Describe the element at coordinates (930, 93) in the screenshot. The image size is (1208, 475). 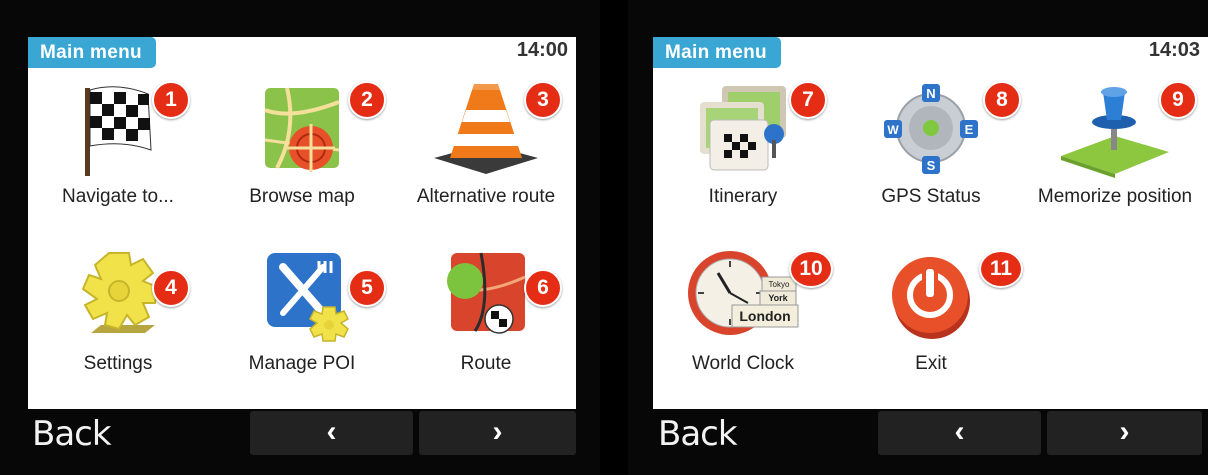
I see `svg-text: N` at that location.